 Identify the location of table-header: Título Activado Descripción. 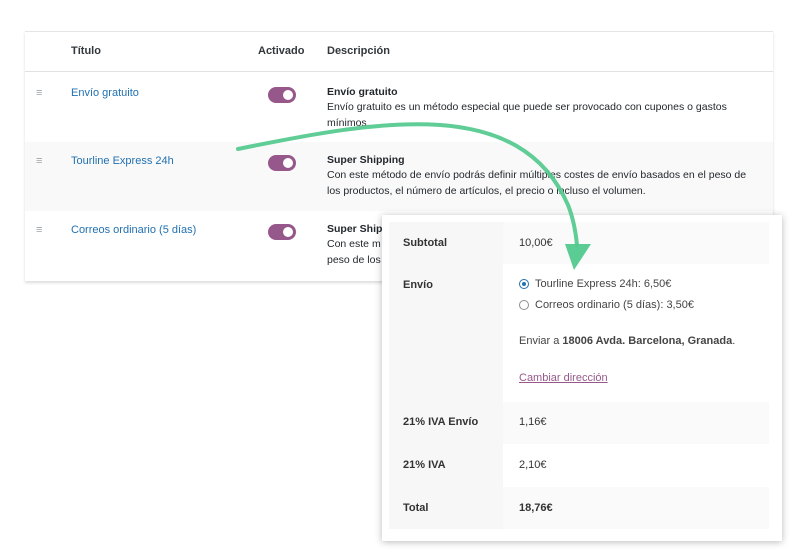
(399, 52).